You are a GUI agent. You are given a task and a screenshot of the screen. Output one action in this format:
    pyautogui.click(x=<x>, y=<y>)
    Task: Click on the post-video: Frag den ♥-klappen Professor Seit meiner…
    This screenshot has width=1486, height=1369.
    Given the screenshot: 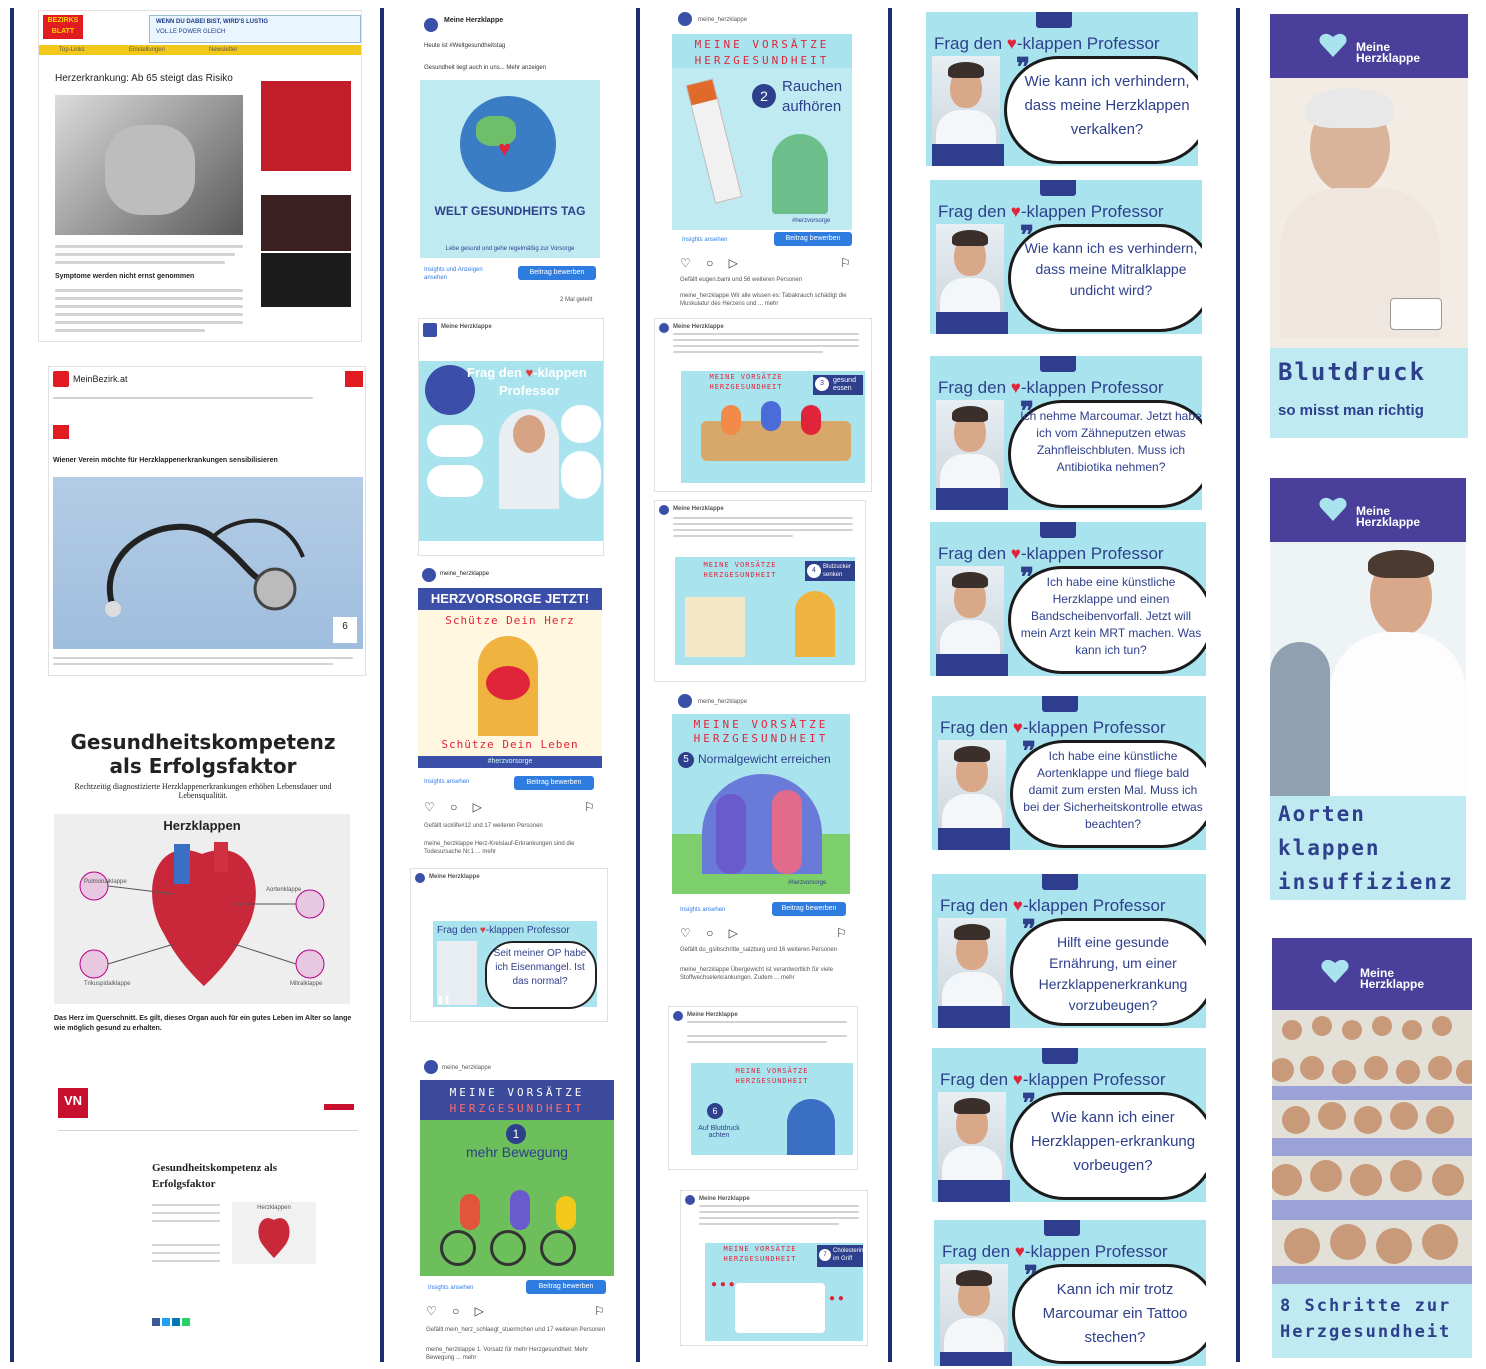 What is the action you would take?
    pyautogui.click(x=515, y=965)
    